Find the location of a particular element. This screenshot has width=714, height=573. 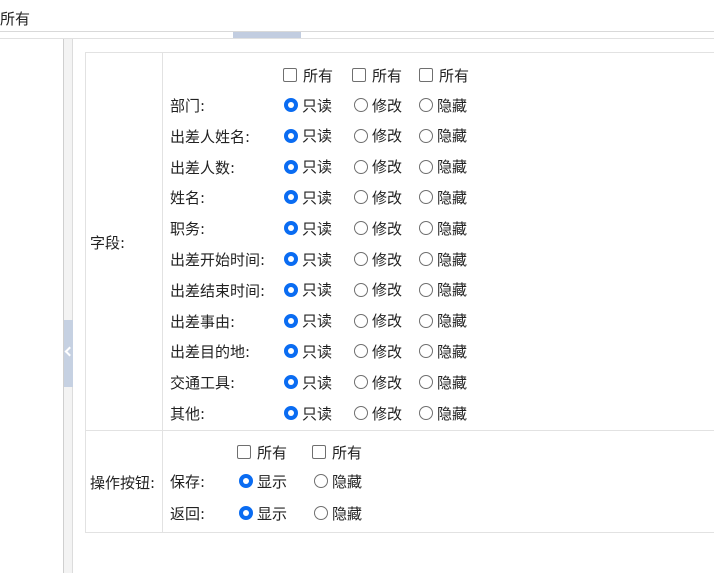

all-checkbox-label: 所有 is located at coordinates (272, 452).